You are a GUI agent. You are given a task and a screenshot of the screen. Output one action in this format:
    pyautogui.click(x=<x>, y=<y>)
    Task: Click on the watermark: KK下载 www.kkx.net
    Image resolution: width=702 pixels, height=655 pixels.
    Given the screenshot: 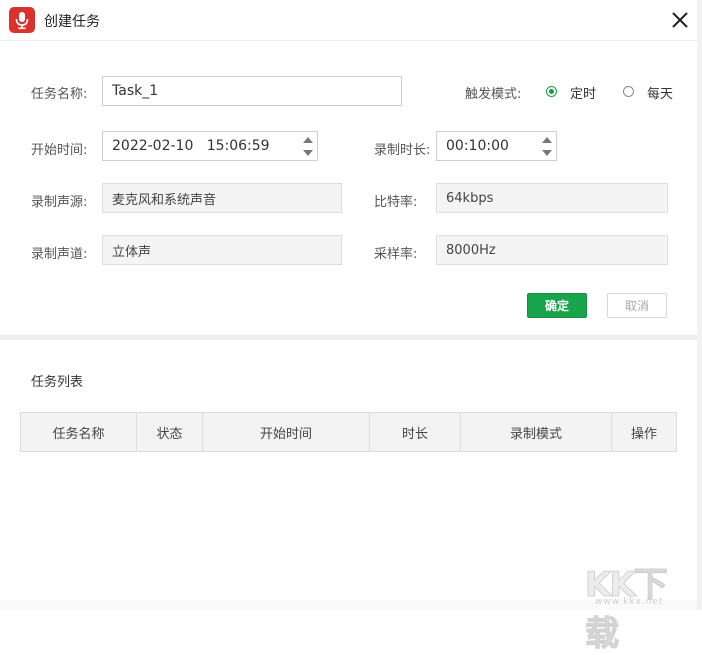 What is the action you would take?
    pyautogui.click(x=641, y=606)
    